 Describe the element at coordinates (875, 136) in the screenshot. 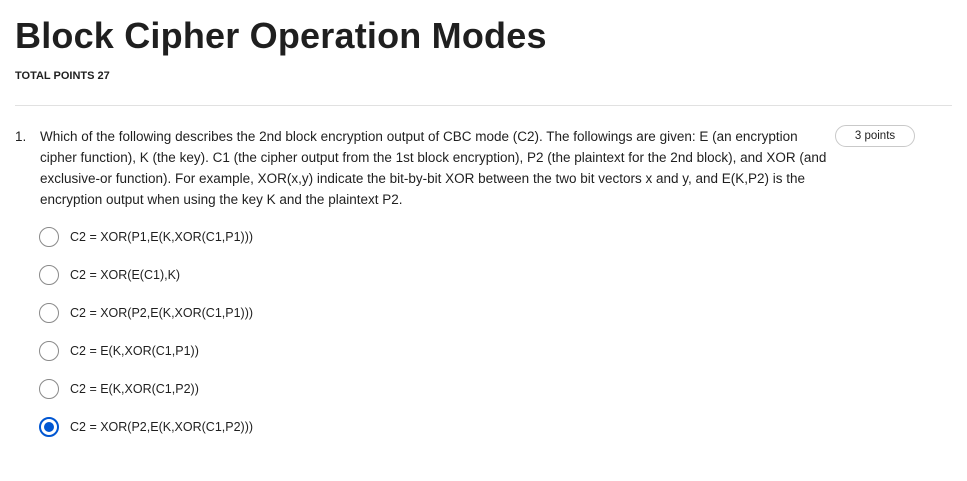

I see `points-badge: 3 points` at that location.